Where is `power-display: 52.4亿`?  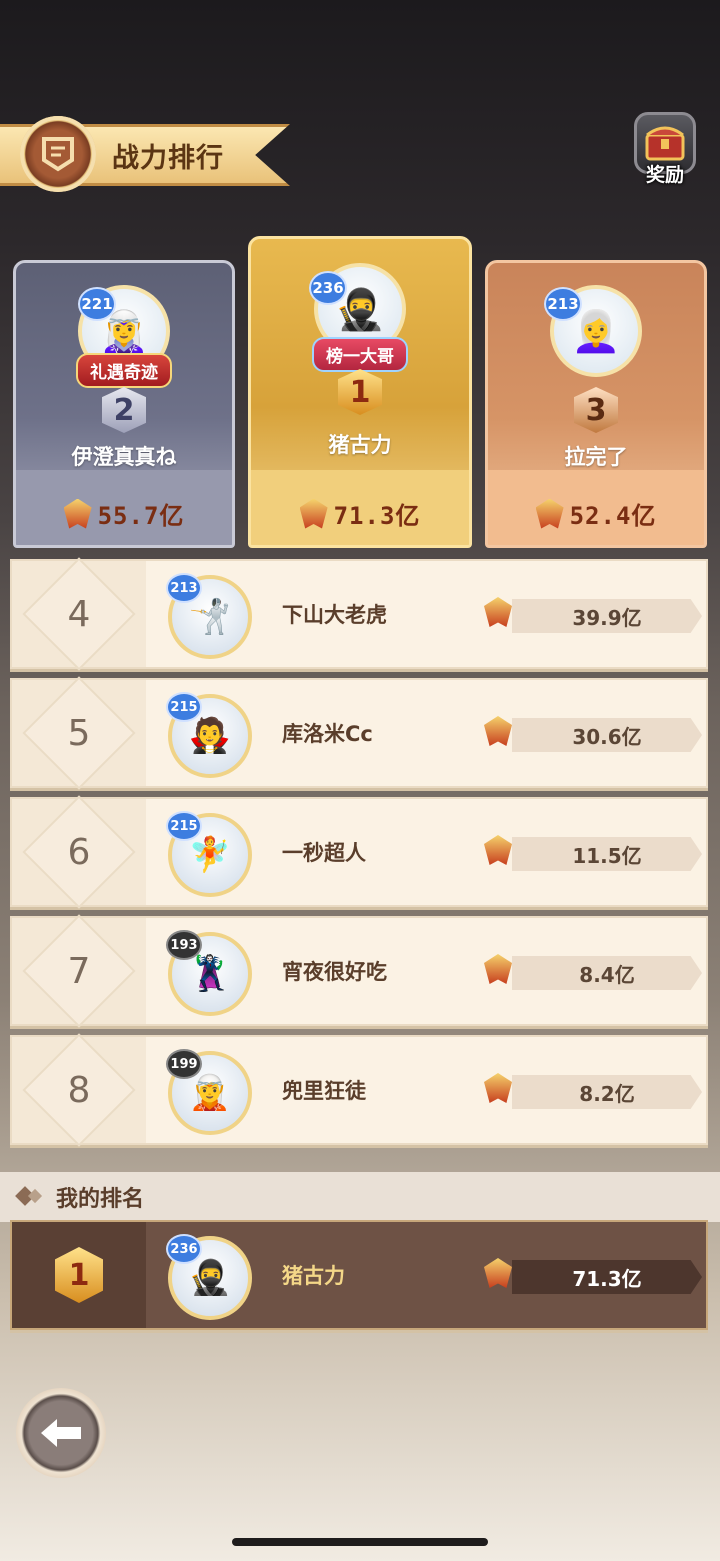 power-display: 52.4亿 is located at coordinates (596, 513).